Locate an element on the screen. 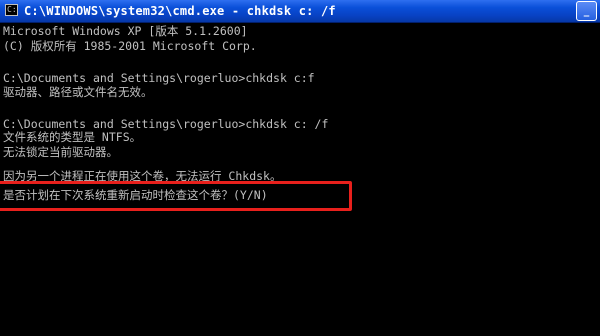 The width and height of the screenshot is (600, 336). console-line-version: Microsoft Windows XP [版本 5.1.2600] is located at coordinates (125, 31).